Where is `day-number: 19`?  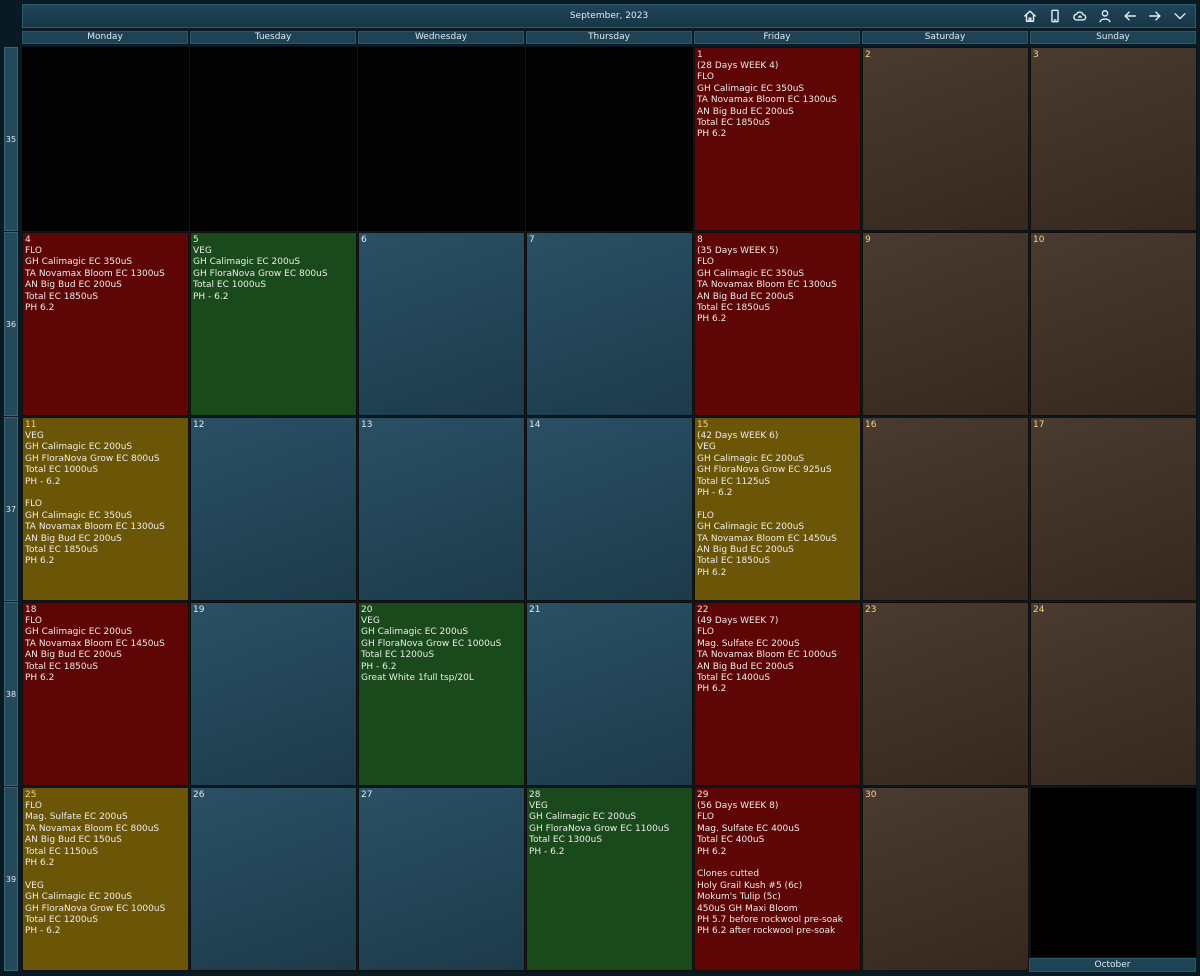 day-number: 19 is located at coordinates (199, 610).